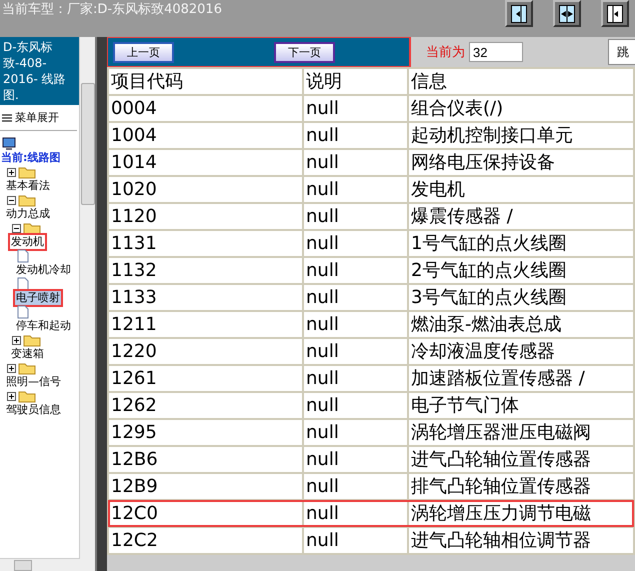 The width and height of the screenshot is (635, 571). I want to click on table-cell: 发电机, so click(521, 189).